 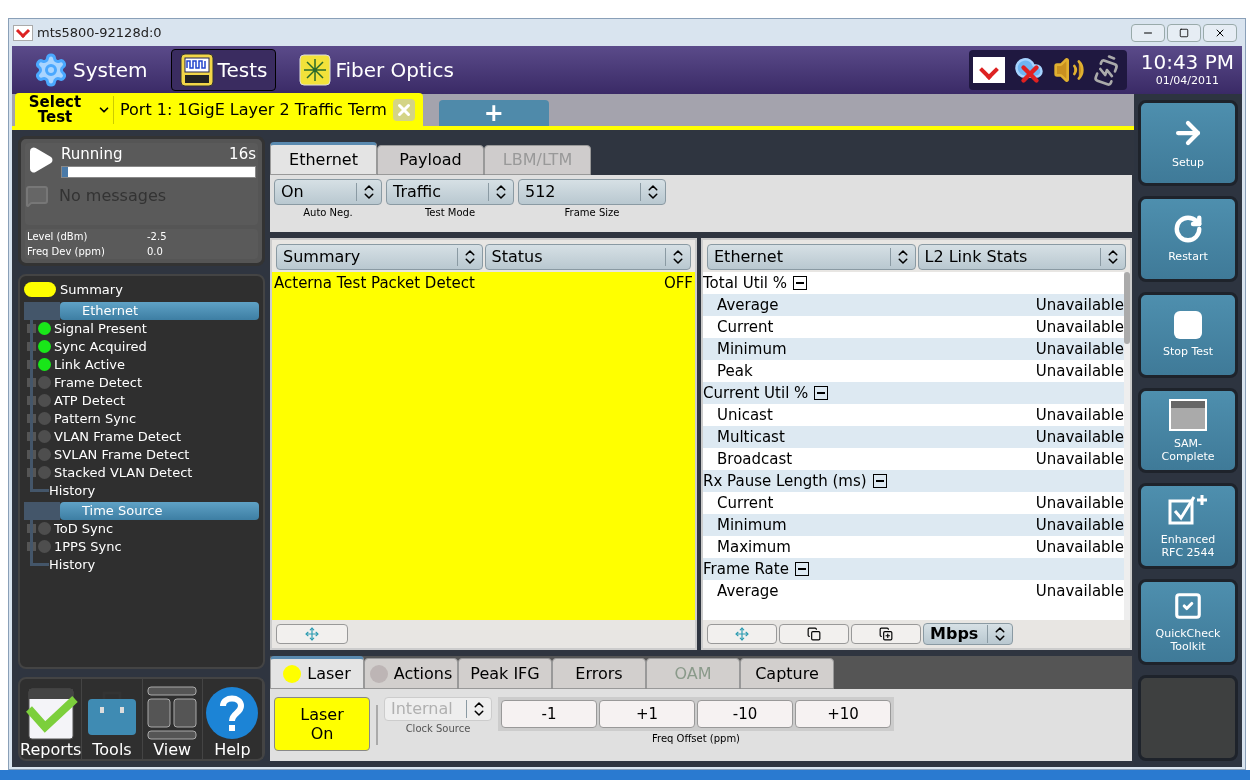 What do you see at coordinates (58, 237) in the screenshot?
I see `reading-label: Level (dBm)` at bounding box center [58, 237].